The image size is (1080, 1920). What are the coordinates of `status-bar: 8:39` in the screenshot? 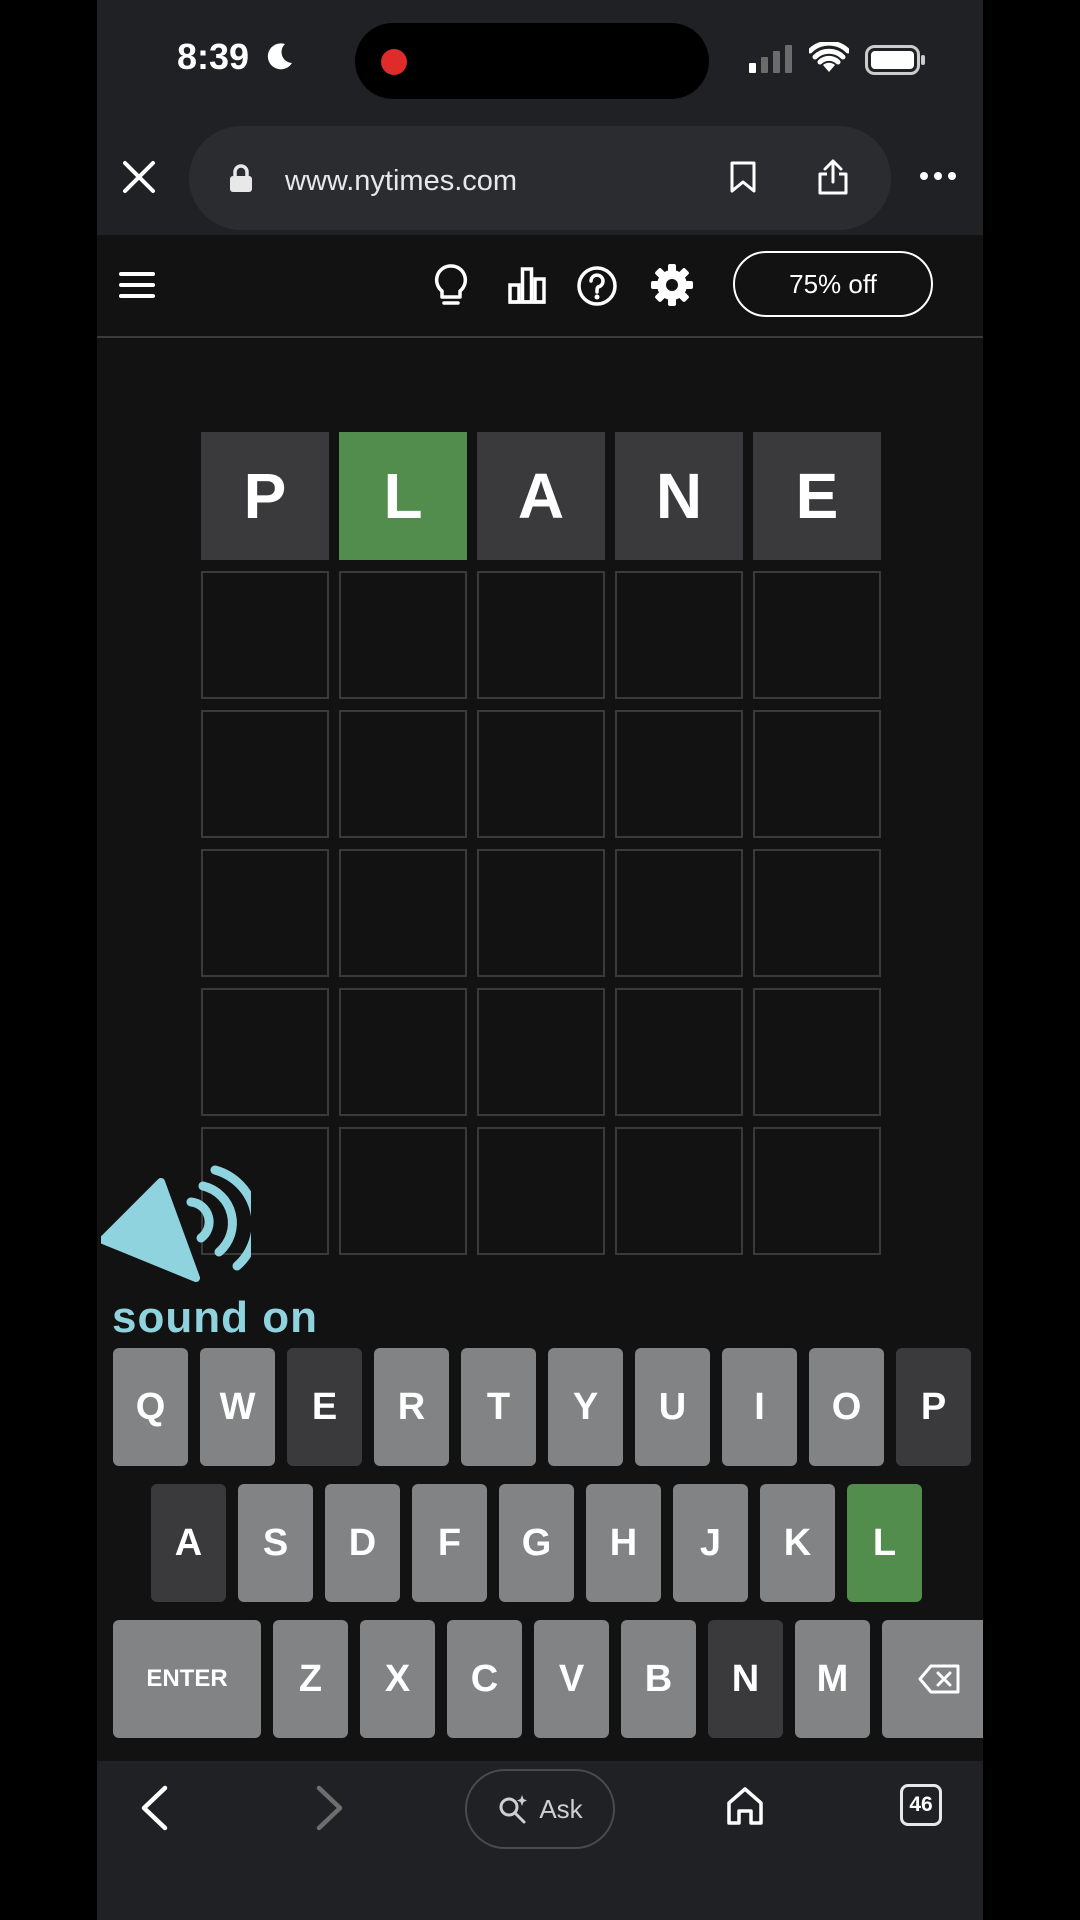 It's located at (540, 60).